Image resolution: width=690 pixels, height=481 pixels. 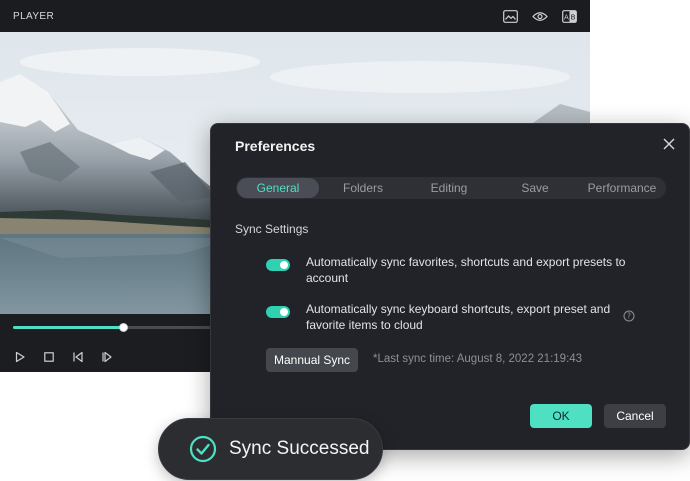 What do you see at coordinates (299, 448) in the screenshot?
I see `toast-message: Sync Successed` at bounding box center [299, 448].